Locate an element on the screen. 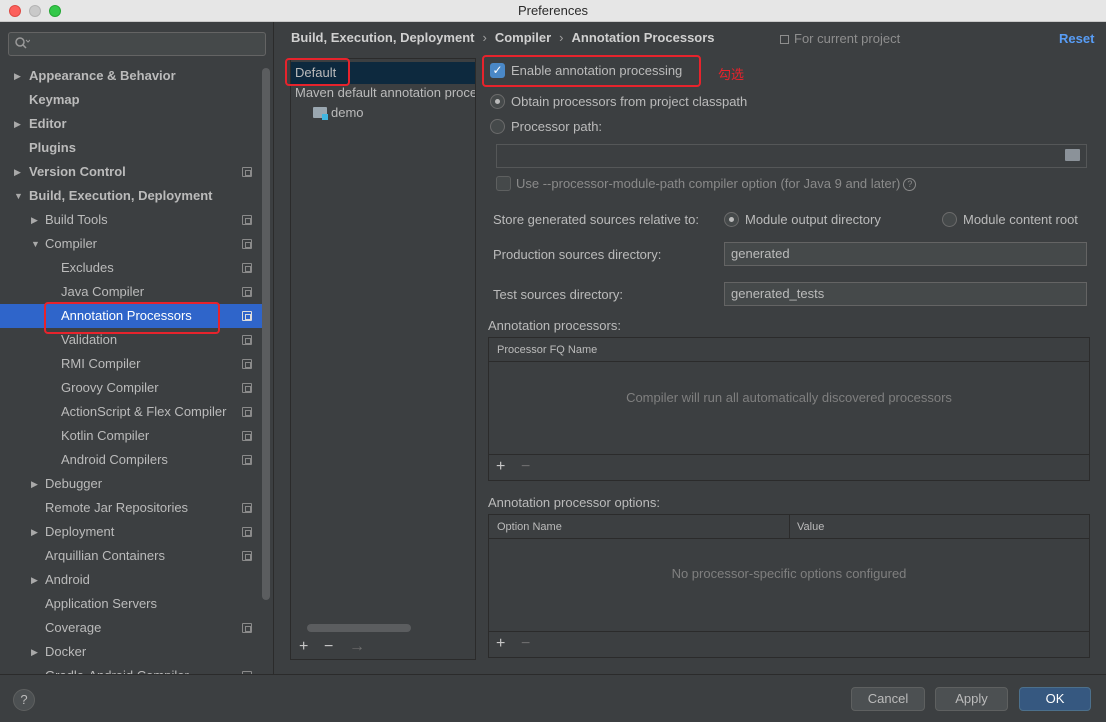 The image size is (1106, 722). sidebar-item-label: RMI Compiler is located at coordinates (101, 363).